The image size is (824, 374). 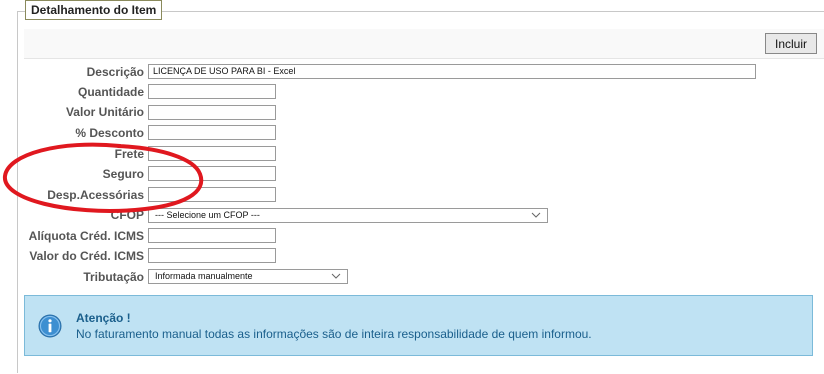 What do you see at coordinates (86, 256) in the screenshot?
I see `label-valor-icms: Valor do Créd. ICMS` at bounding box center [86, 256].